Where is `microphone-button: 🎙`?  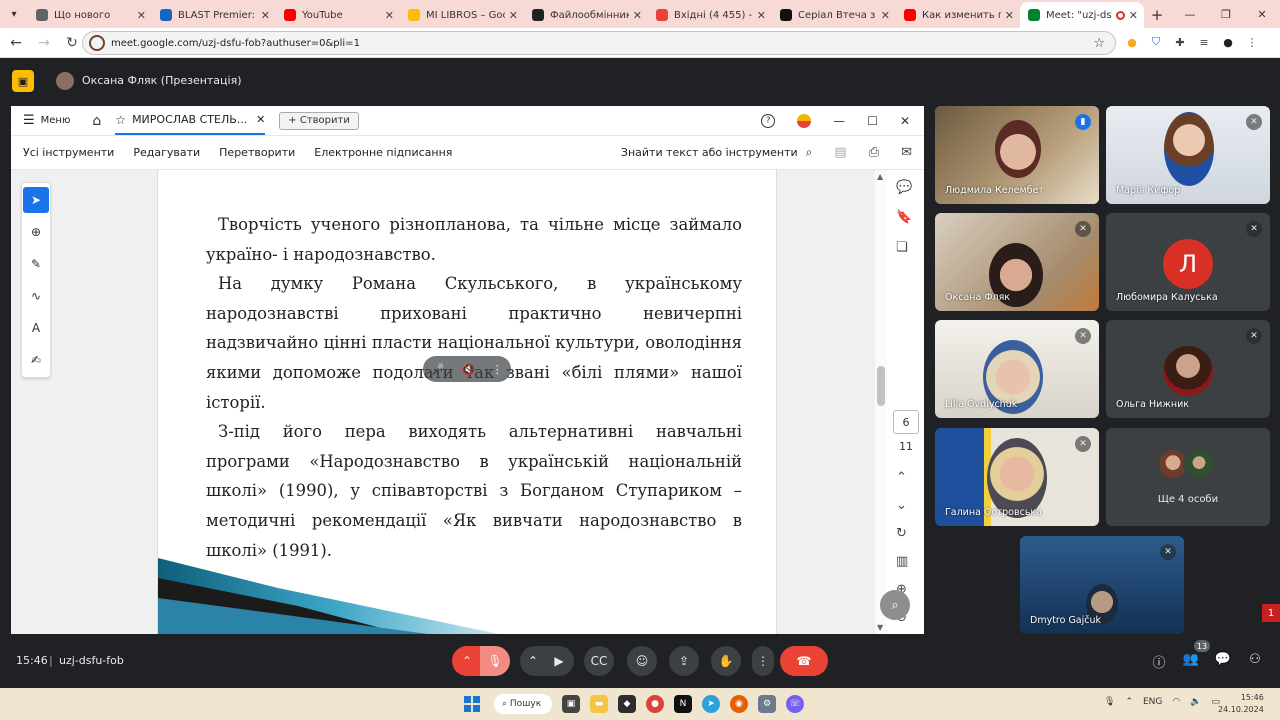
microphone-button: 🎙 is located at coordinates (495, 661).